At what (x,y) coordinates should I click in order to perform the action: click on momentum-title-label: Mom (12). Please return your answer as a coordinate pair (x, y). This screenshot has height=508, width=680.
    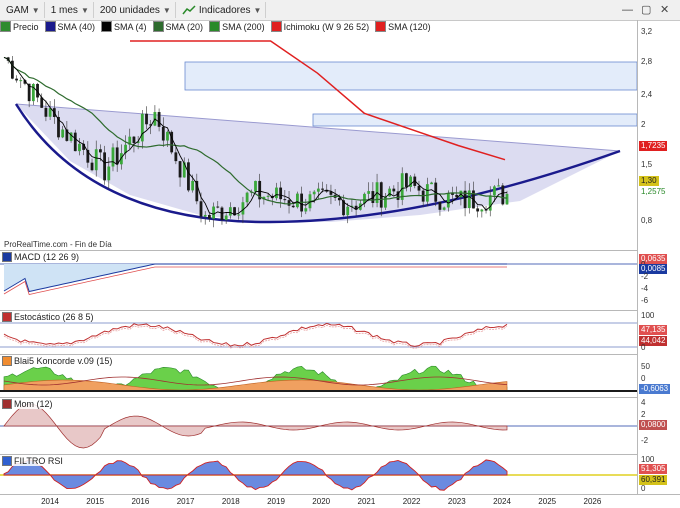
    Looking at the image, I should click on (33, 404).